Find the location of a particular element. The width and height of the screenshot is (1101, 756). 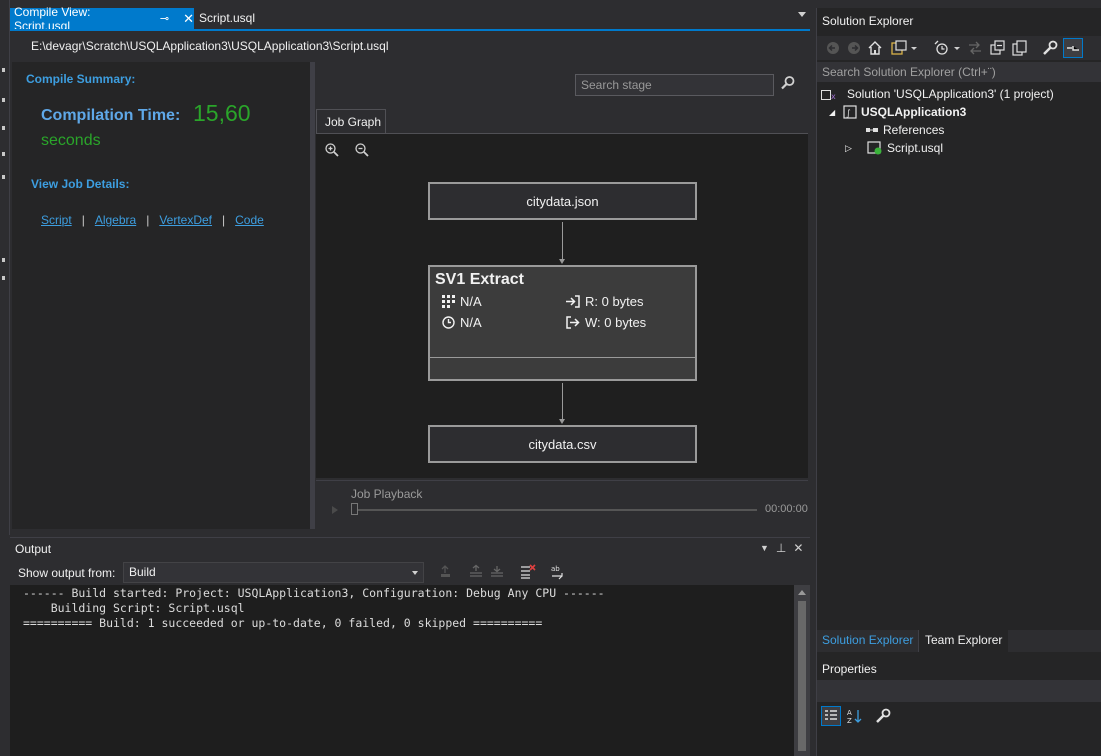

compilation-time-unit: seconds is located at coordinates (71, 140).